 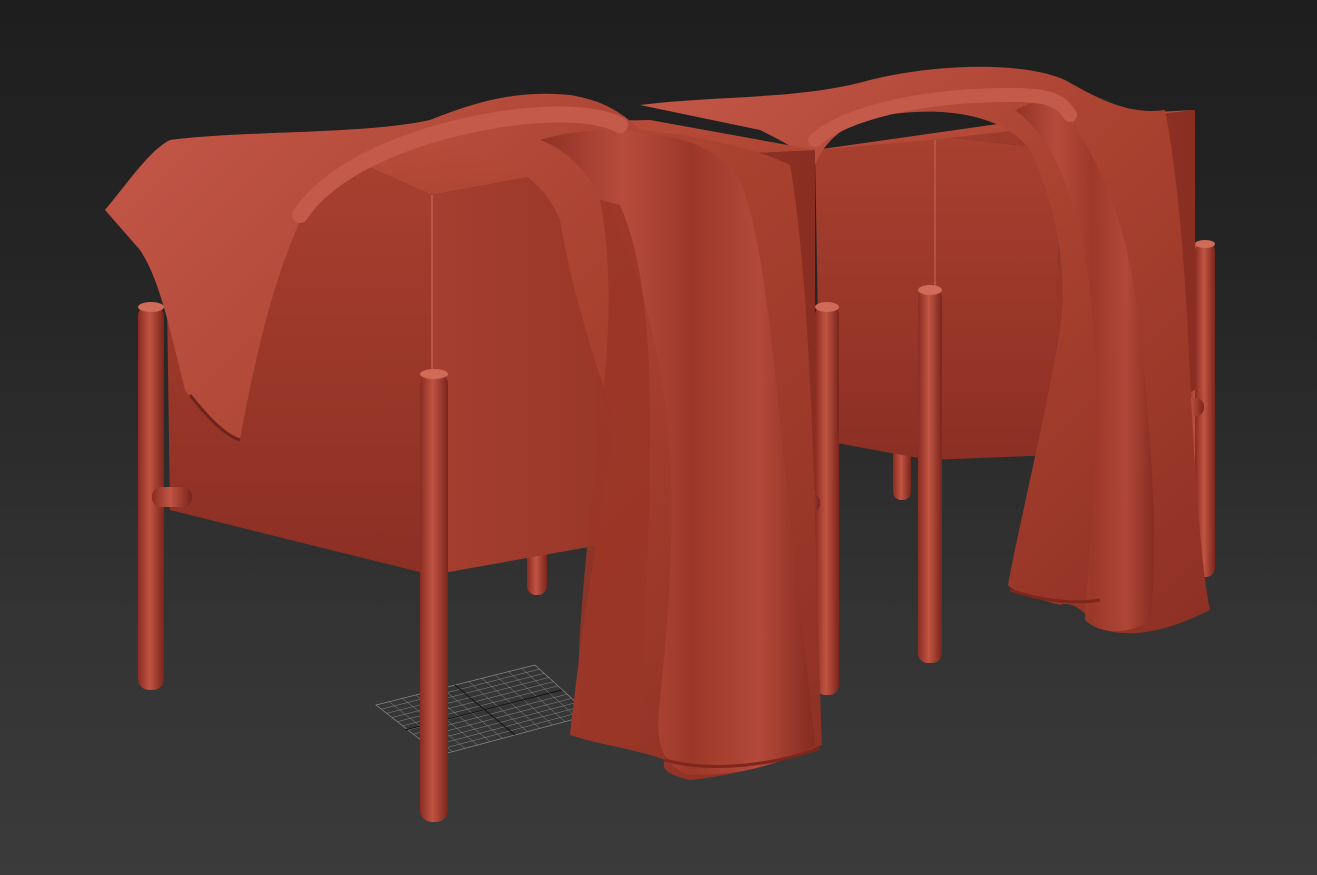 I want to click on home-grid, so click(x=483, y=710).